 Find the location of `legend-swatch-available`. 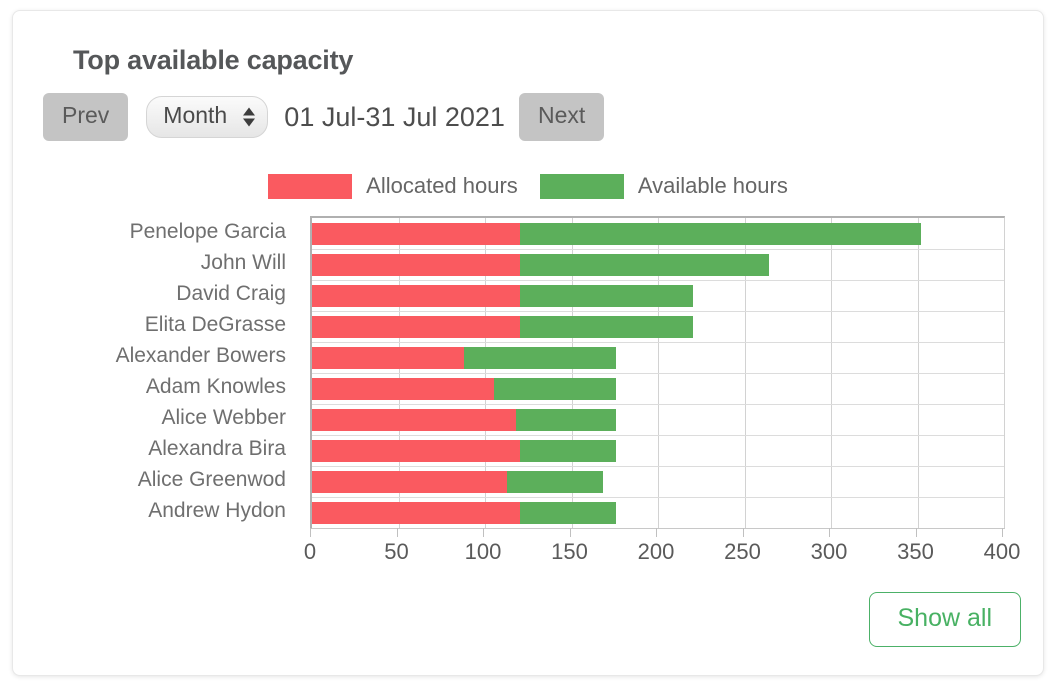

legend-swatch-available is located at coordinates (581, 186).